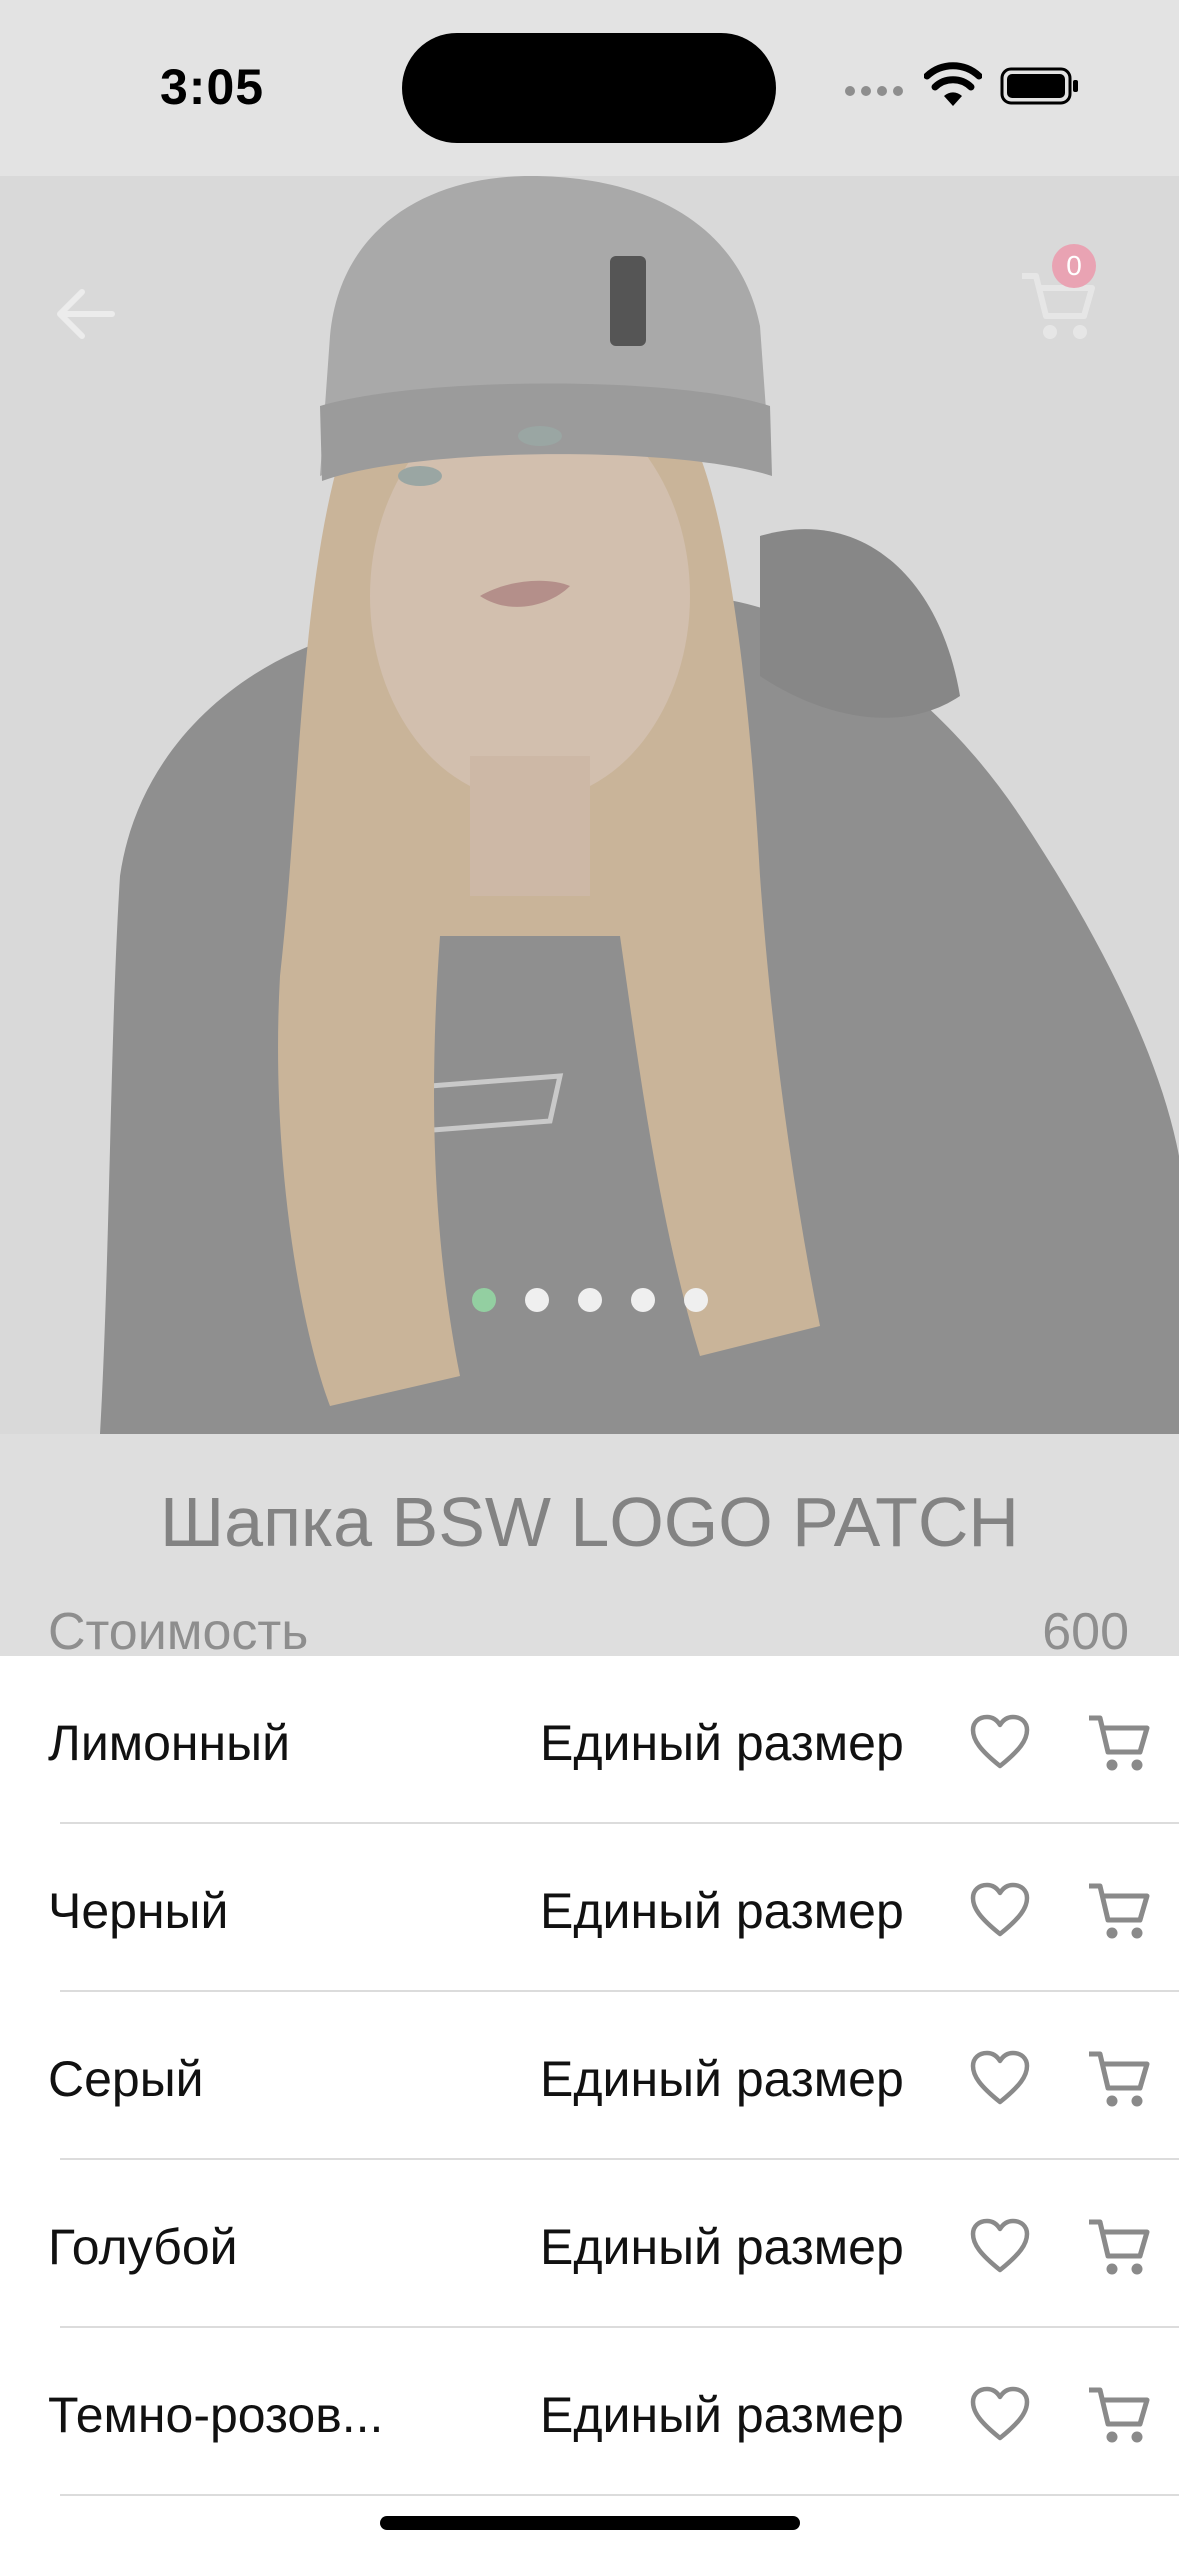 The height and width of the screenshot is (2556, 1179). Describe the element at coordinates (589, 1522) in the screenshot. I see `product-title: Шапка BSW LOGO PATCH` at that location.